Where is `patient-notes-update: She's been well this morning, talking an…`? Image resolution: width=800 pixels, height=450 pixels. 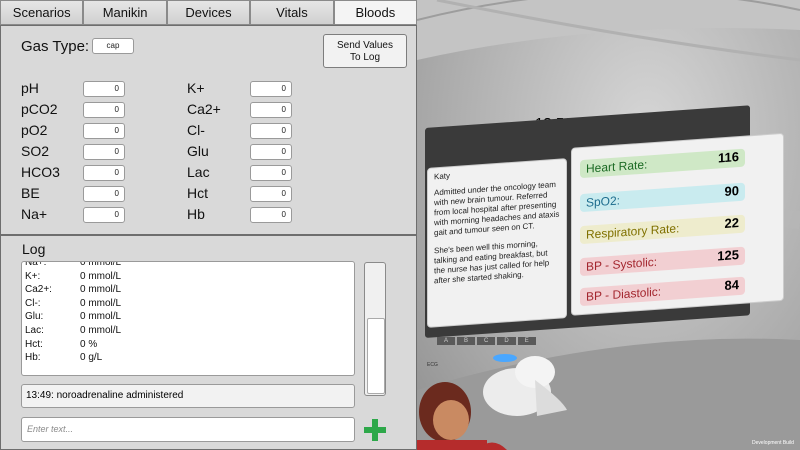 patient-notes-update: She's been well this morning, talking an… is located at coordinates (492, 262).